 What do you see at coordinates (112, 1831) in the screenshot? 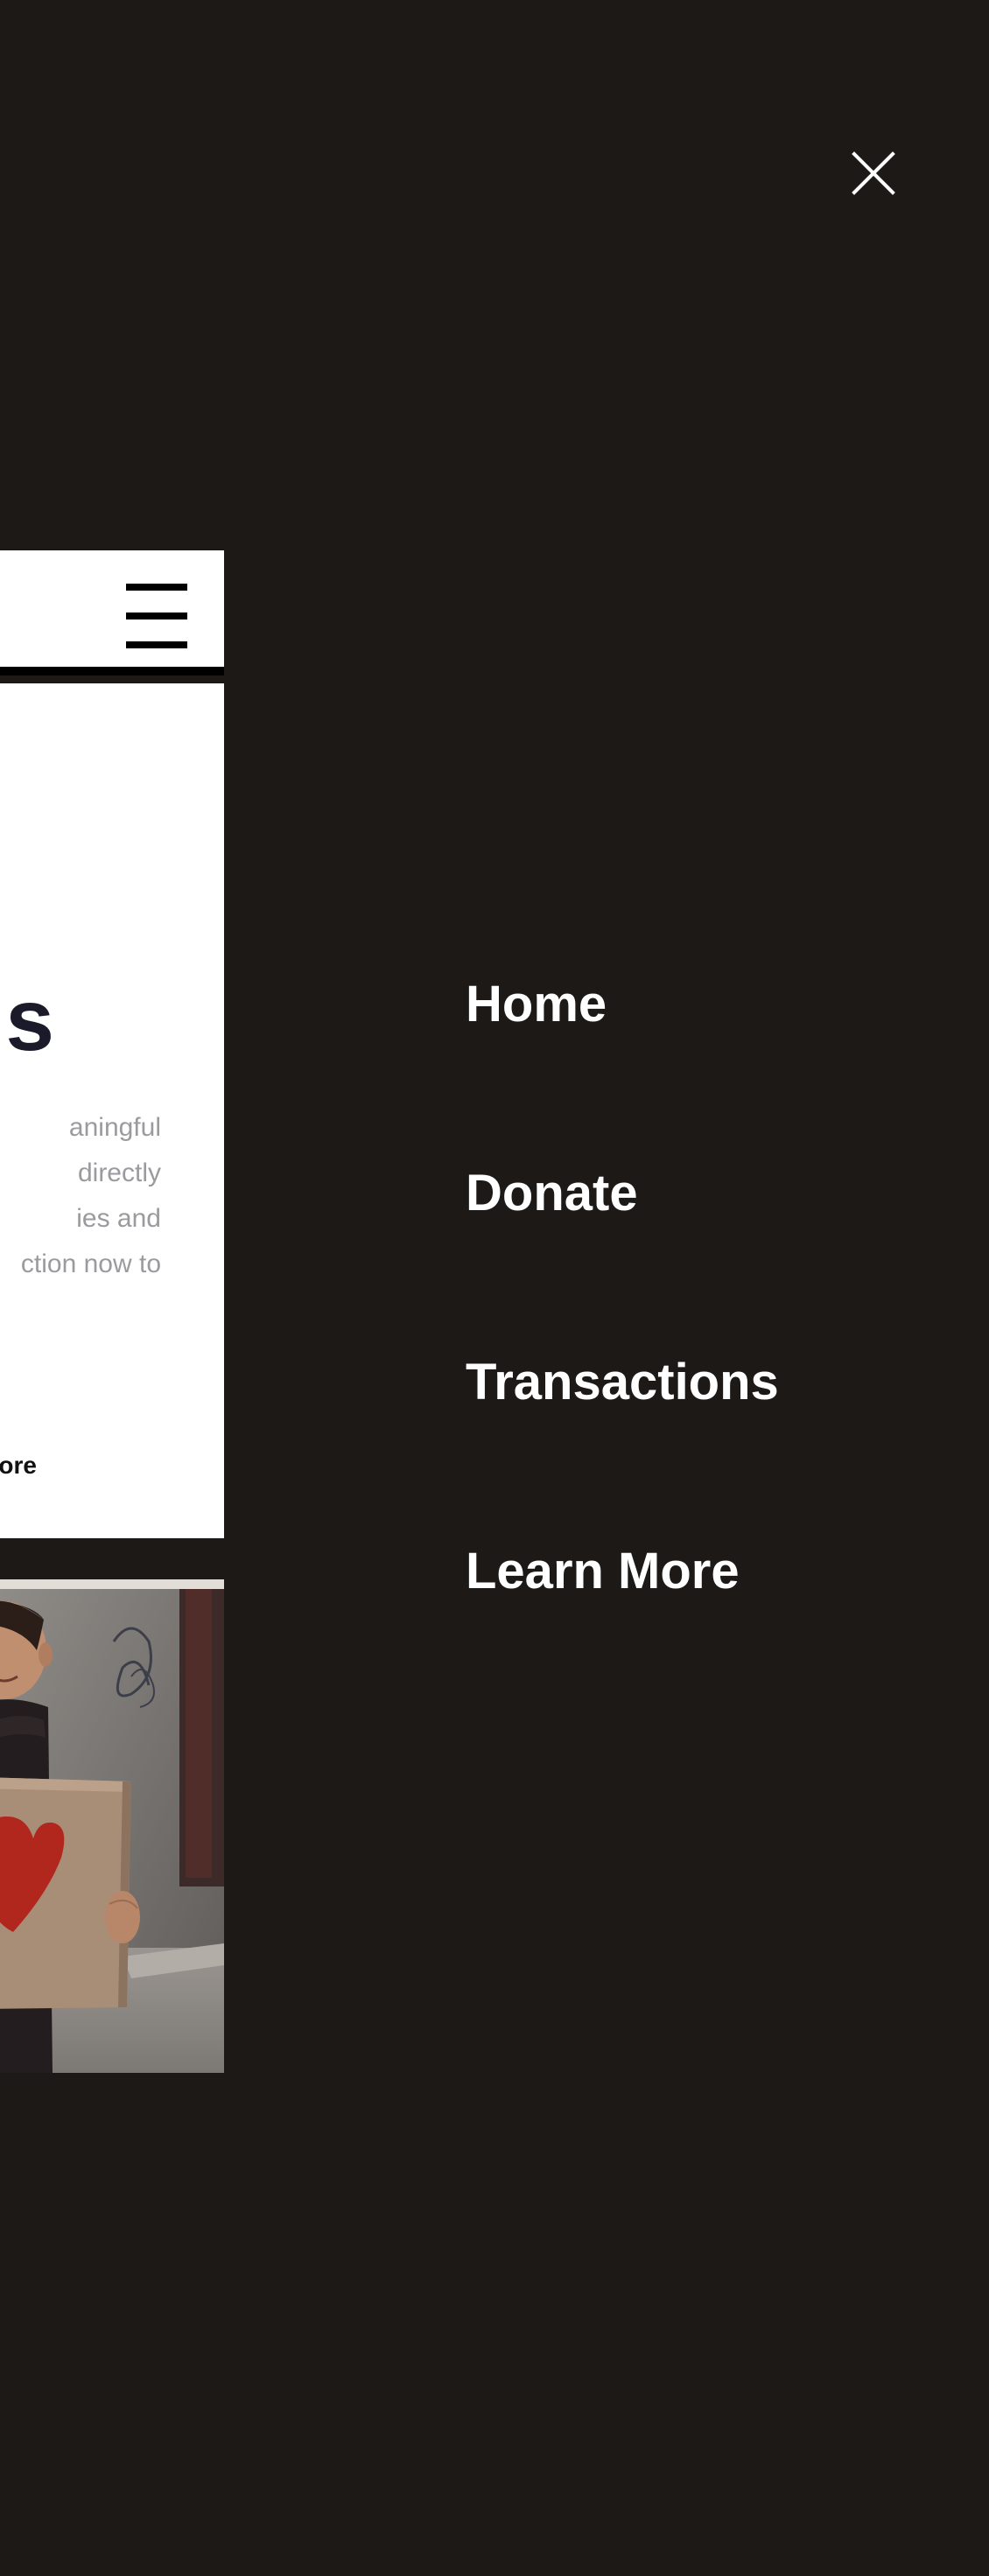
I see `child-with-heart-sign-image` at bounding box center [112, 1831].